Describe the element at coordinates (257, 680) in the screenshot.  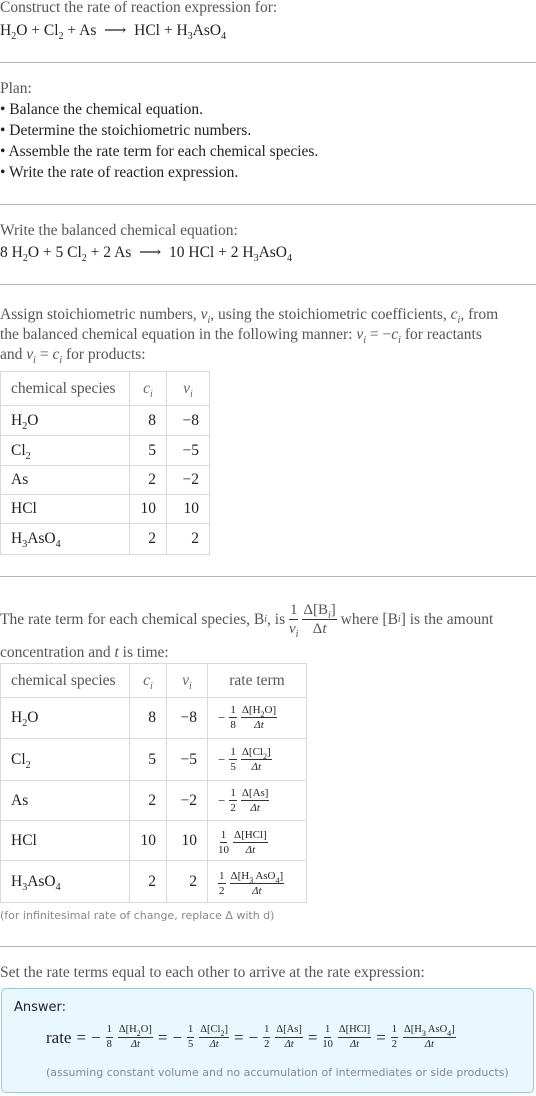
I see `col-header-rate-term: rate term` at that location.